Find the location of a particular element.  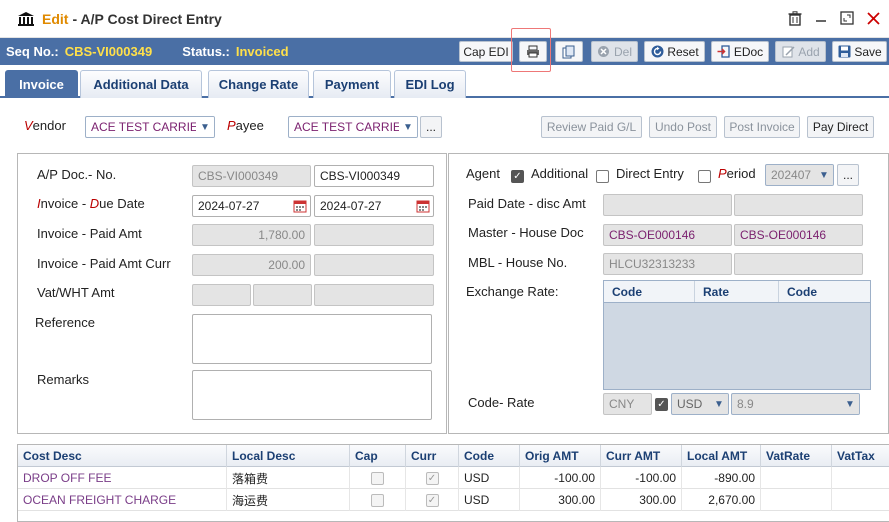

col-orig-amt: Orig AMT is located at coordinates (560, 456).